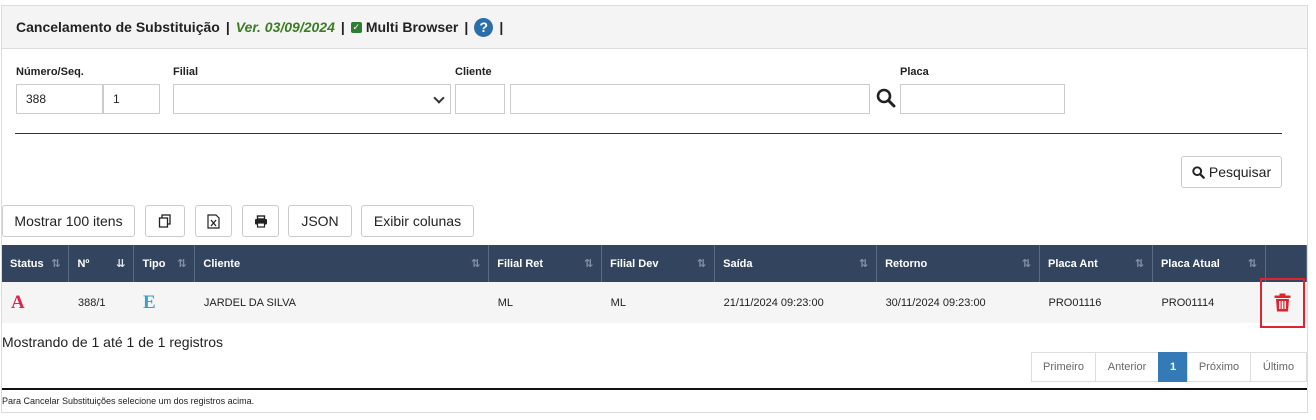 The height and width of the screenshot is (420, 1316). I want to click on search-button: Pesquisar, so click(1231, 172).